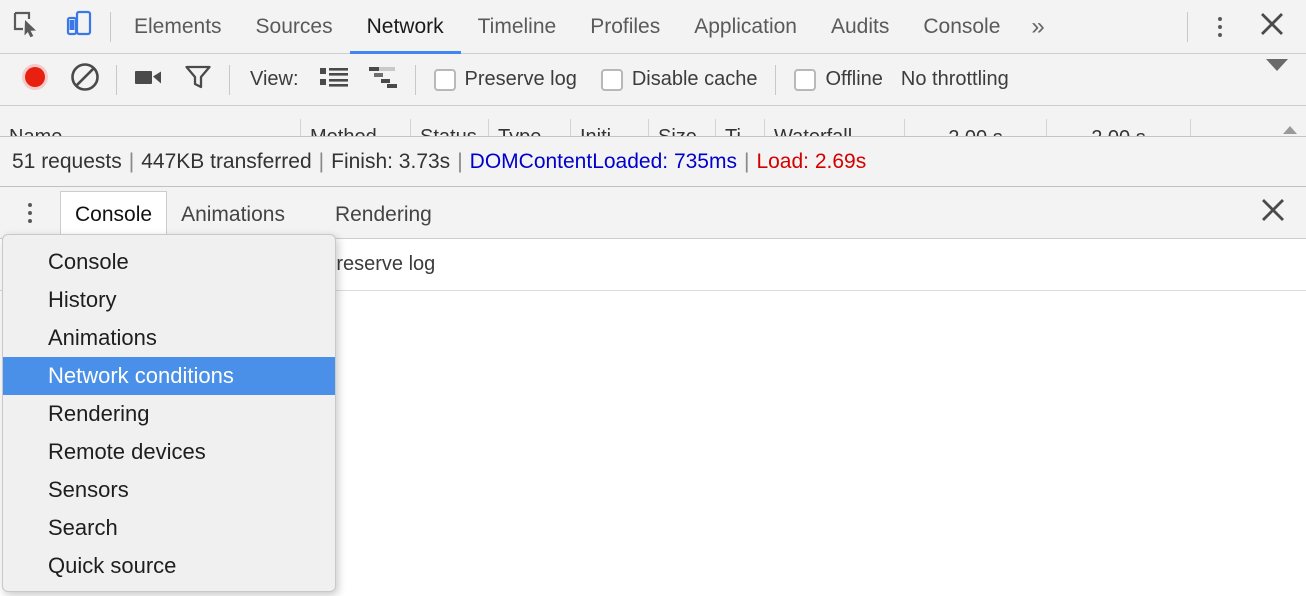  I want to click on main-menu-button, so click(1220, 27).